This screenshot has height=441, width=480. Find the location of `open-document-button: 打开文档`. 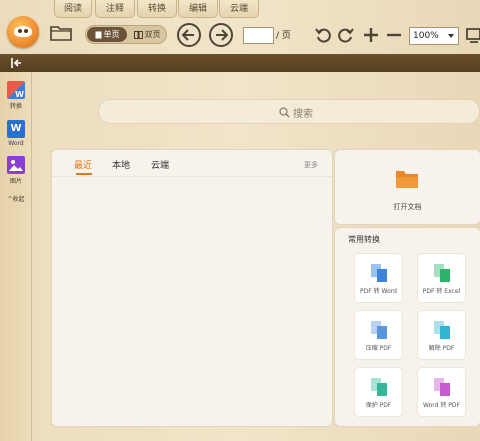

open-document-button: 打开文档 is located at coordinates (407, 187).